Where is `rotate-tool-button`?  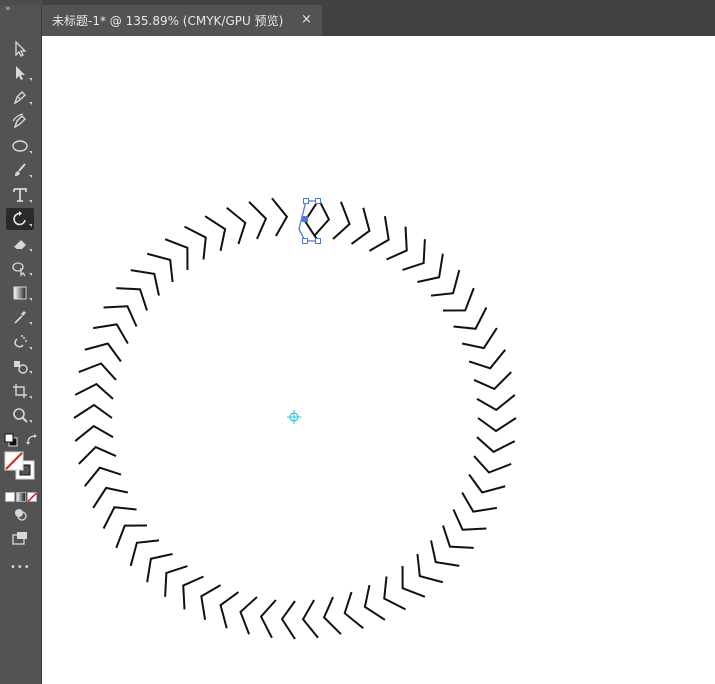
rotate-tool-button is located at coordinates (20, 219).